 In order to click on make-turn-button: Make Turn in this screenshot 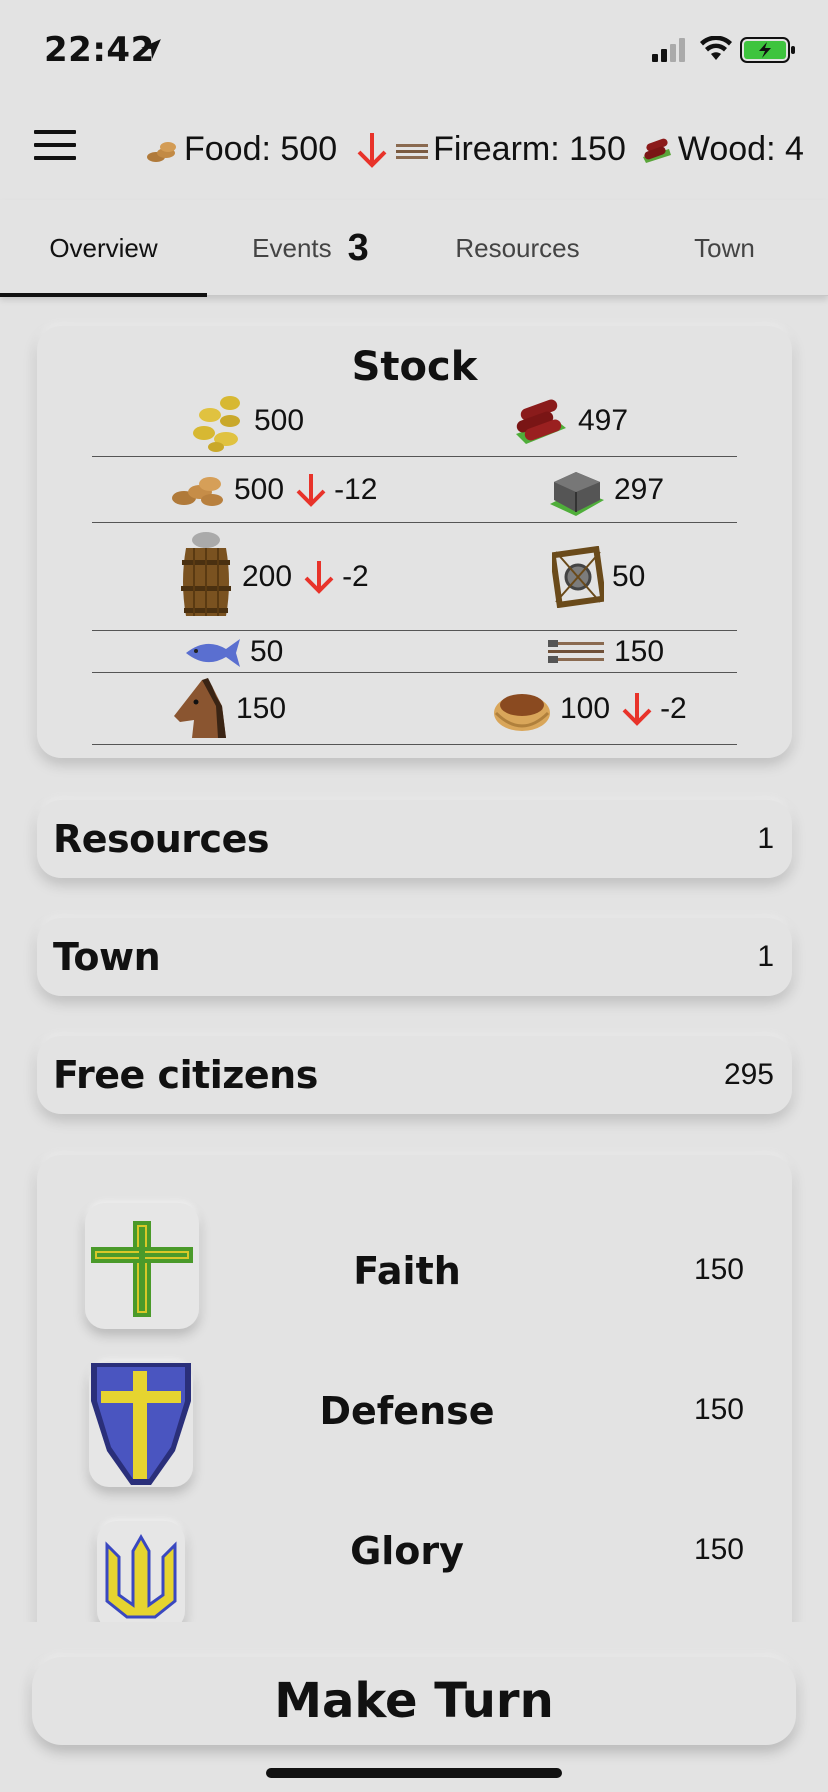, I will do `click(414, 1701)`.